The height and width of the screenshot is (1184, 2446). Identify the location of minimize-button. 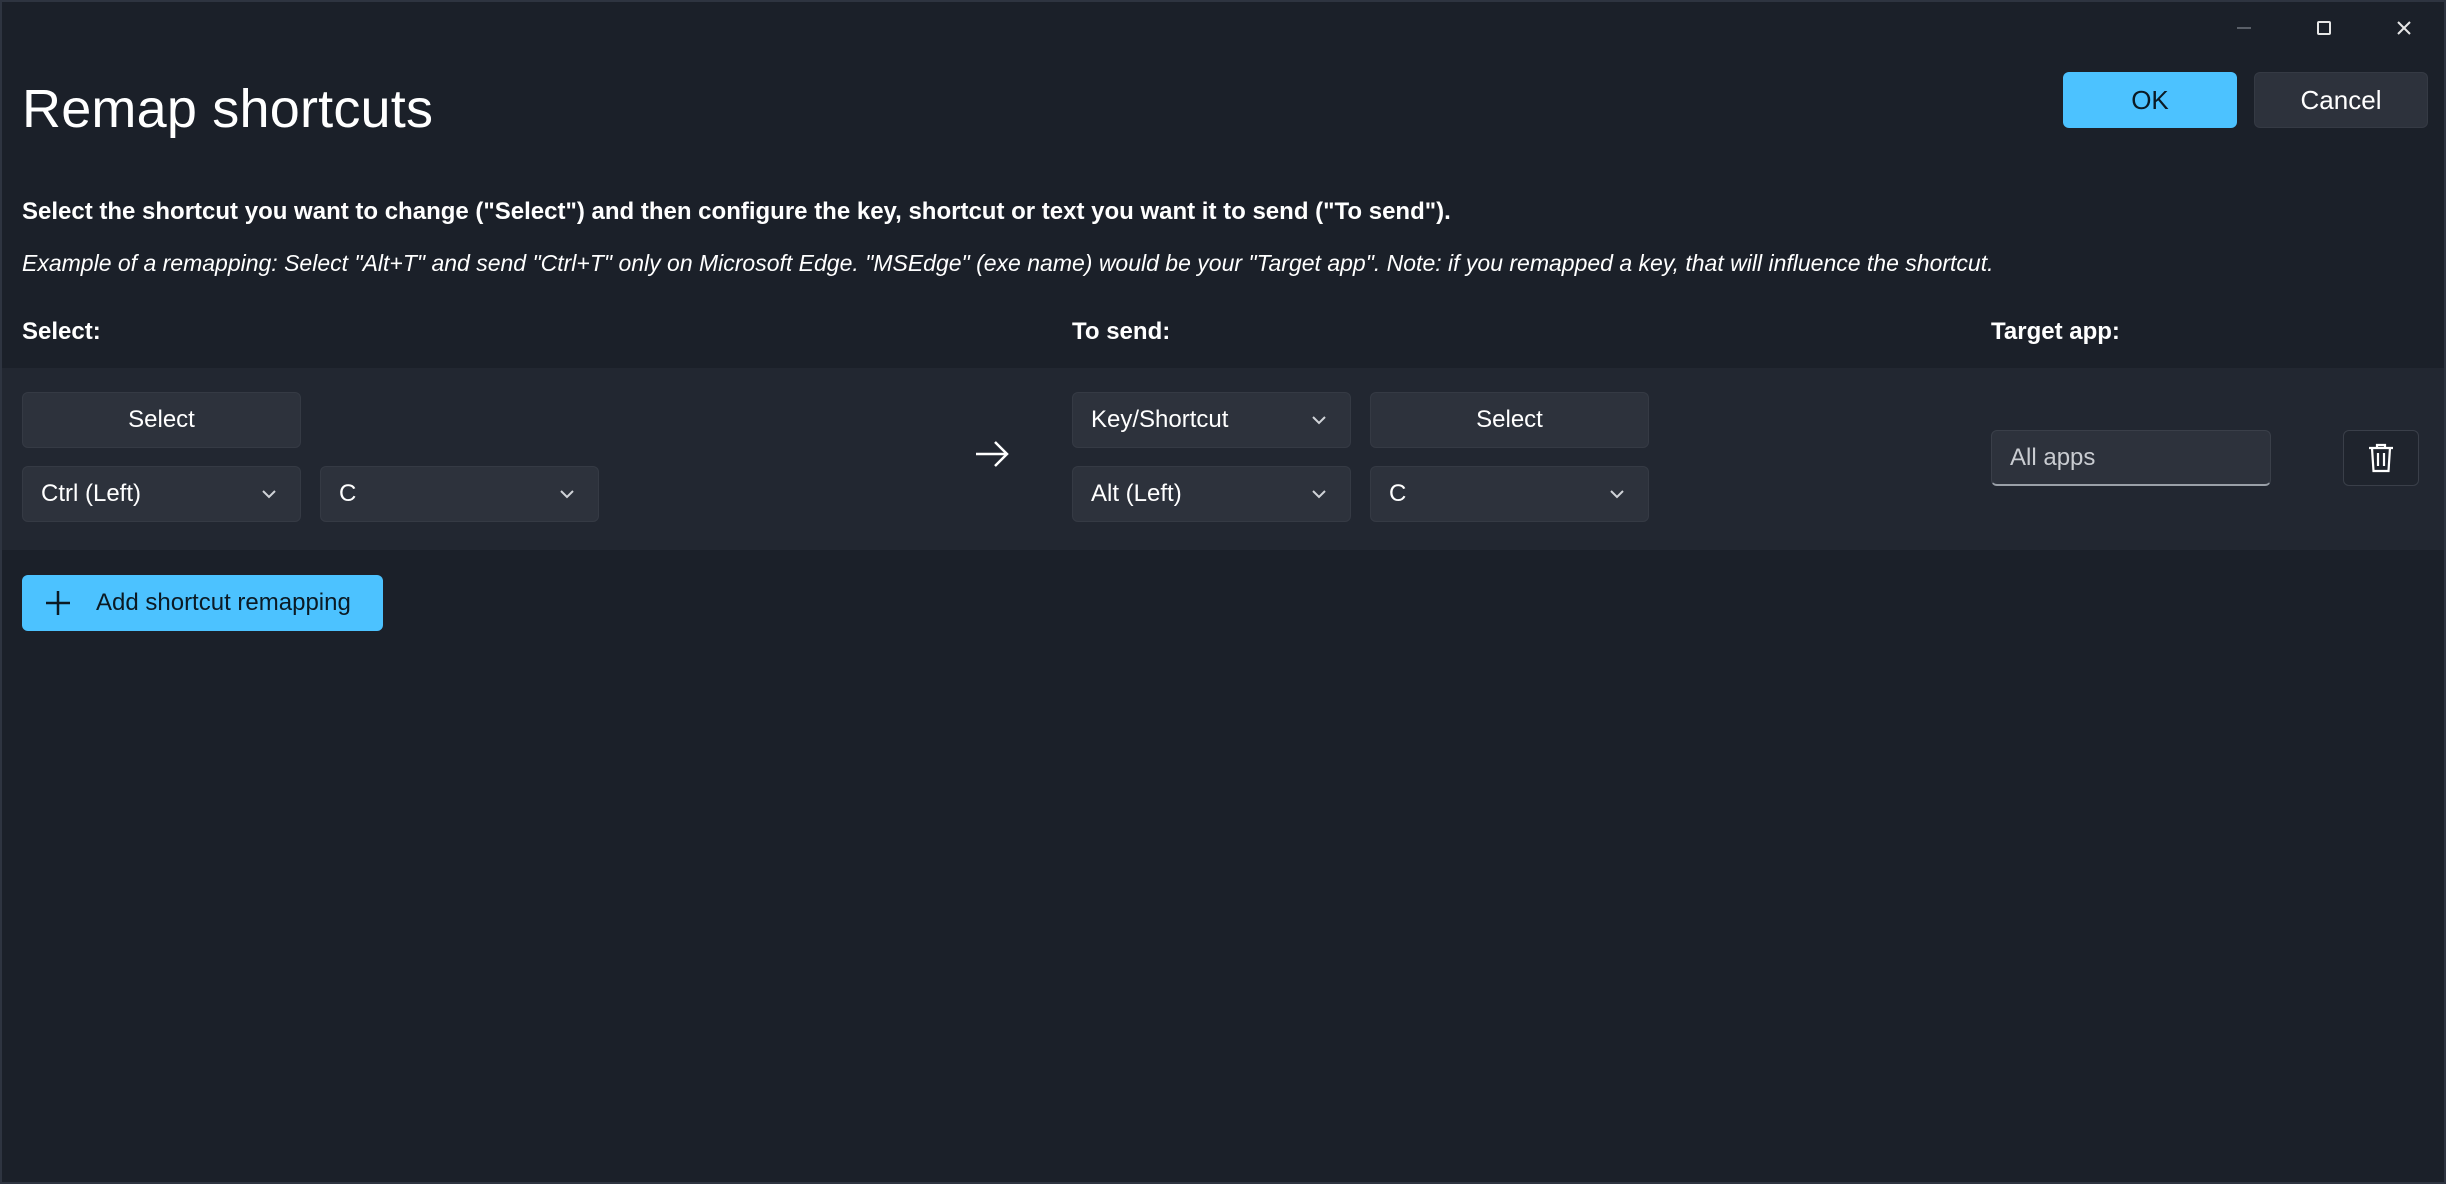
(2244, 28).